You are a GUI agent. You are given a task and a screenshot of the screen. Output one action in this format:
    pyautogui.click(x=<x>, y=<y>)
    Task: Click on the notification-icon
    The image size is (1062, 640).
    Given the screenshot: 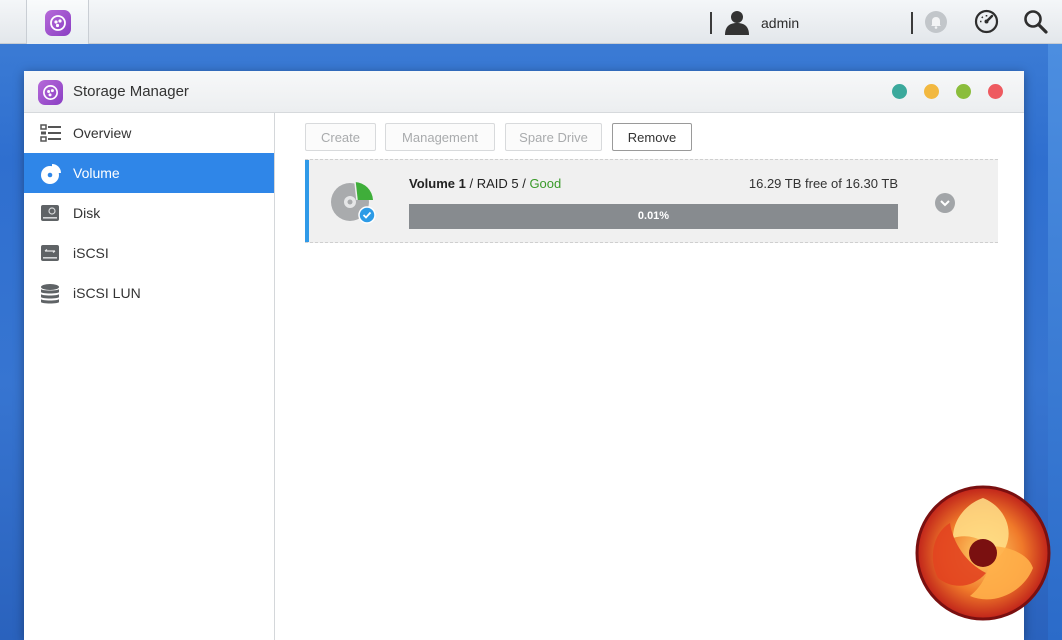 What is the action you would take?
    pyautogui.click(x=936, y=24)
    